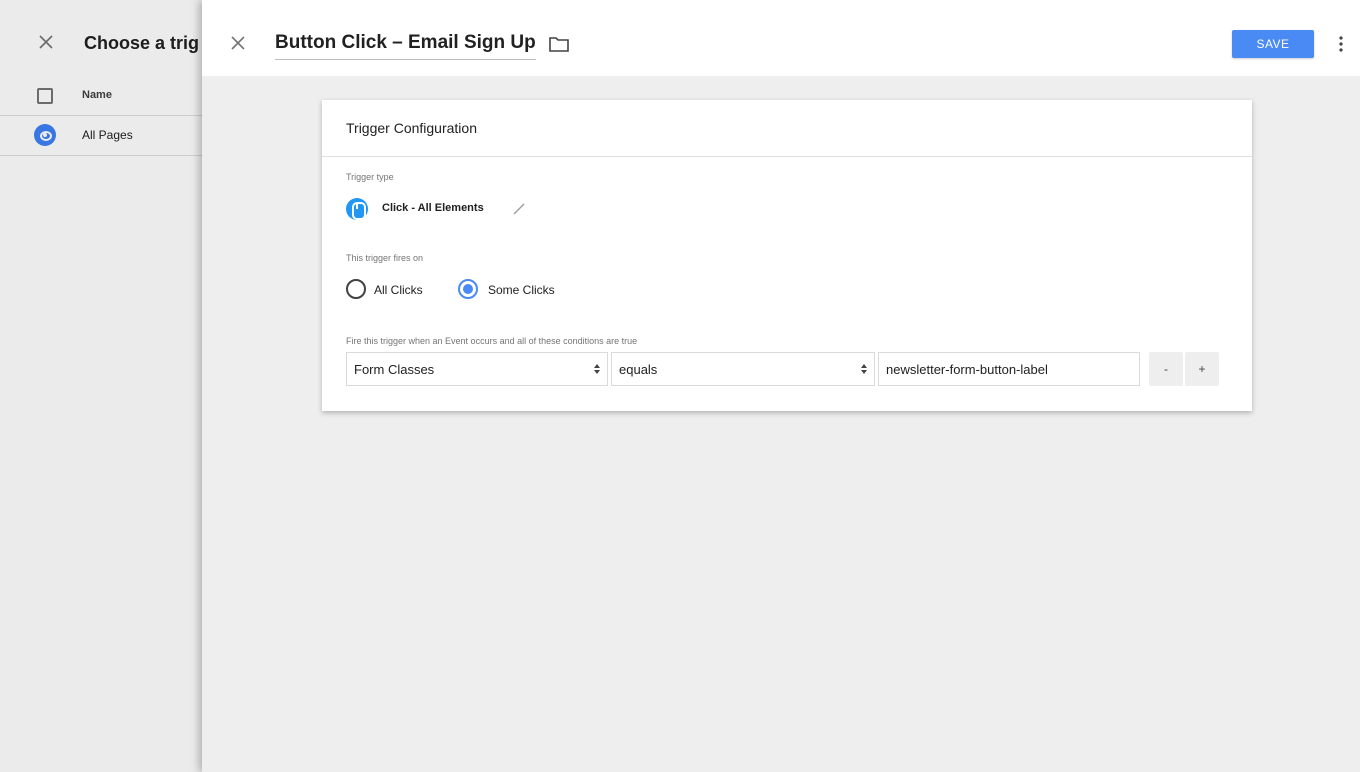 The image size is (1360, 772). Describe the element at coordinates (1273, 44) in the screenshot. I see `save-button: SAVE` at that location.